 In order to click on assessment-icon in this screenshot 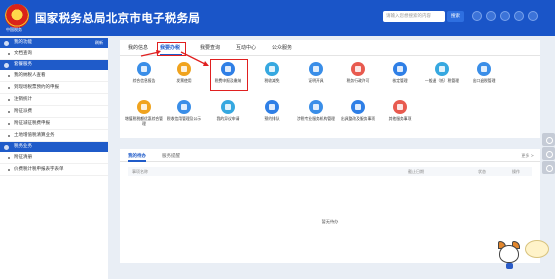, I will do `click(400, 69)`.